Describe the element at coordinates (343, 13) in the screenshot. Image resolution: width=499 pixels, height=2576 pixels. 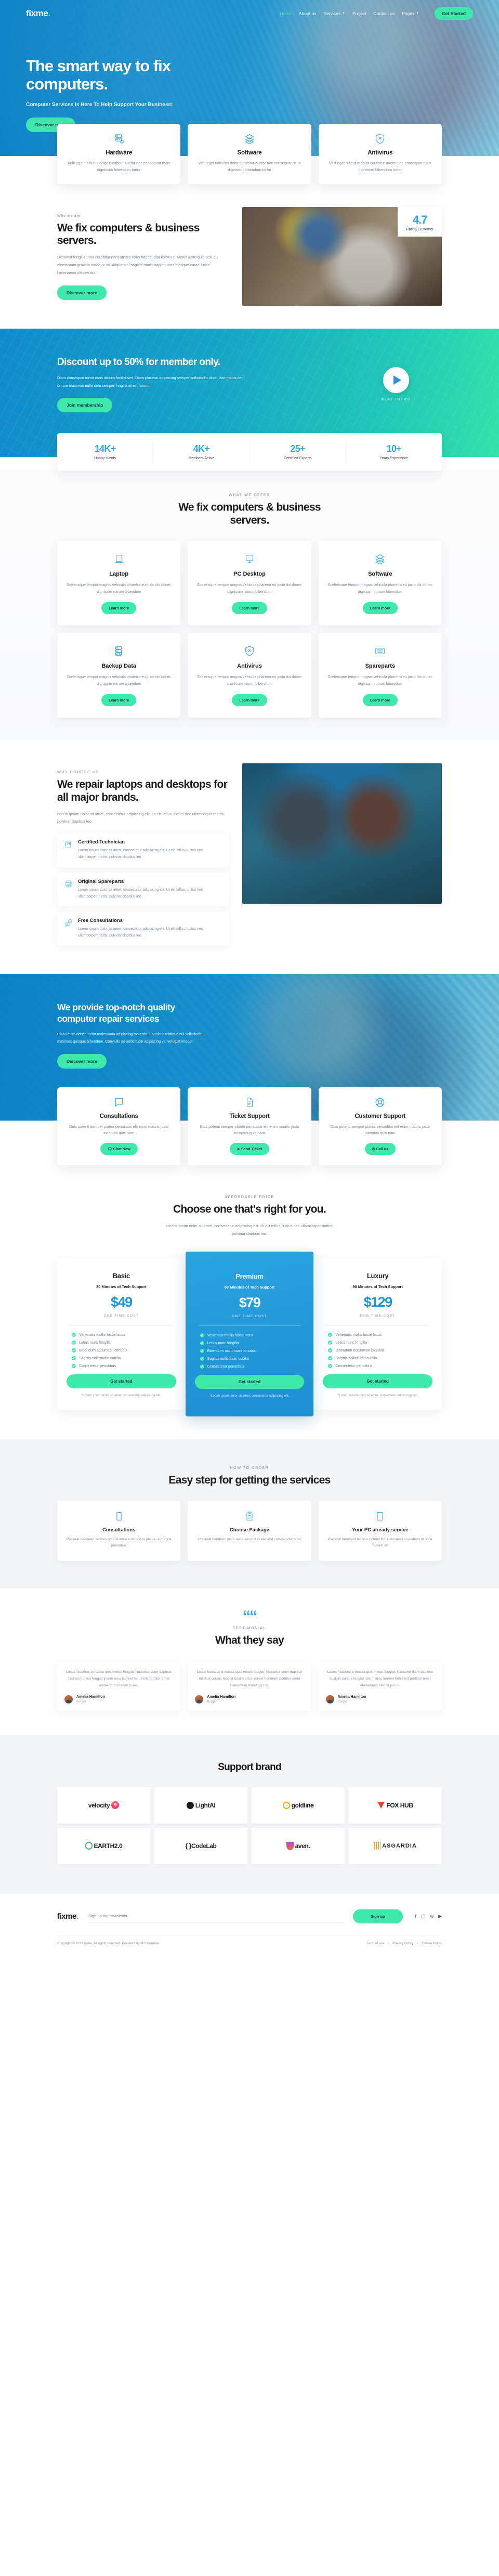
I see `chevron-down-icon: ▼` at that location.